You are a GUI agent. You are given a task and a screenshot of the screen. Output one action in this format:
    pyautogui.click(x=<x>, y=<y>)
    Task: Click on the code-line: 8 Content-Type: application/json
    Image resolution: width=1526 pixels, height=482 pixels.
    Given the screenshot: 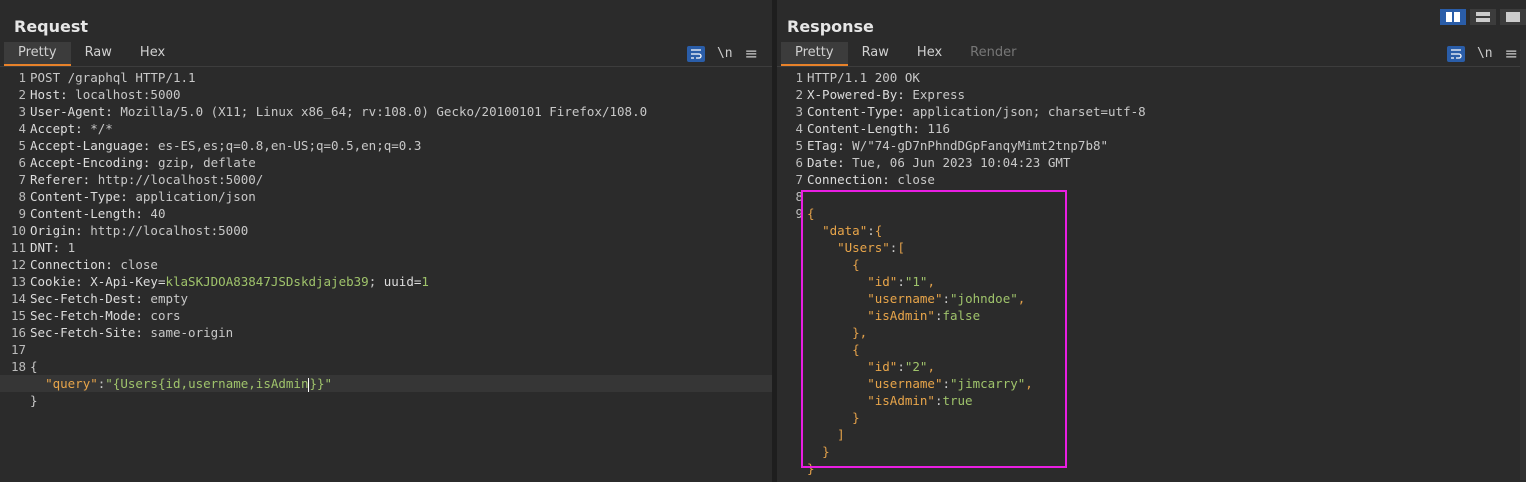 What is the action you would take?
    pyautogui.click(x=386, y=196)
    